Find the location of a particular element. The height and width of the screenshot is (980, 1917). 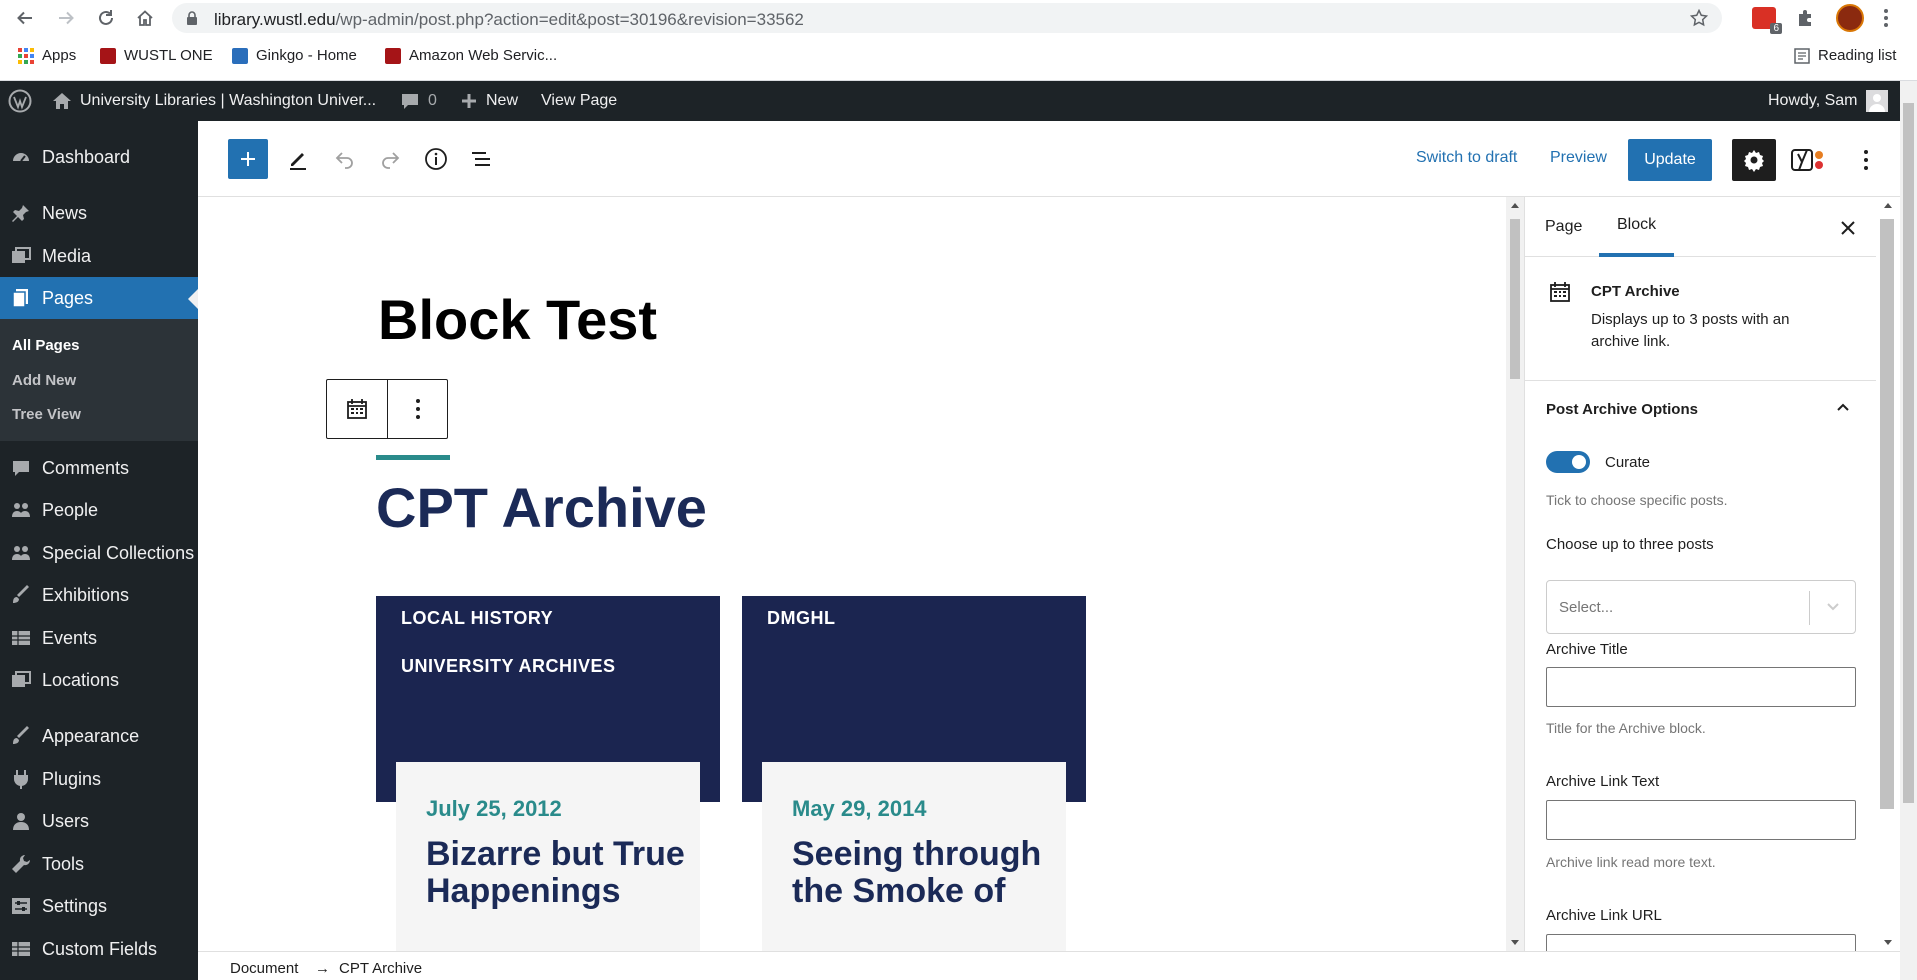

archive-block-title: CPT Archive is located at coordinates (541, 507).